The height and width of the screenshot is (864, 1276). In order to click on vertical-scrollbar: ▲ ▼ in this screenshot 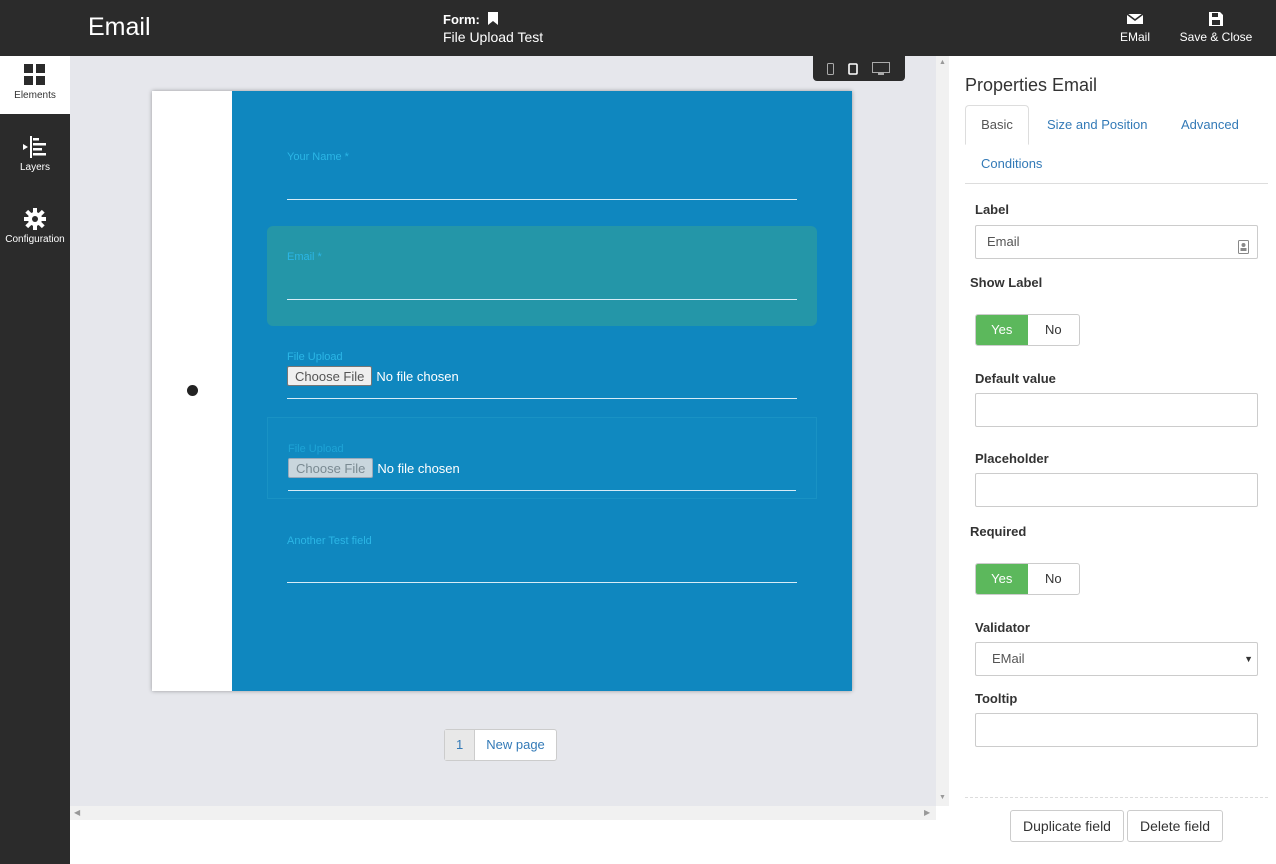, I will do `click(942, 431)`.